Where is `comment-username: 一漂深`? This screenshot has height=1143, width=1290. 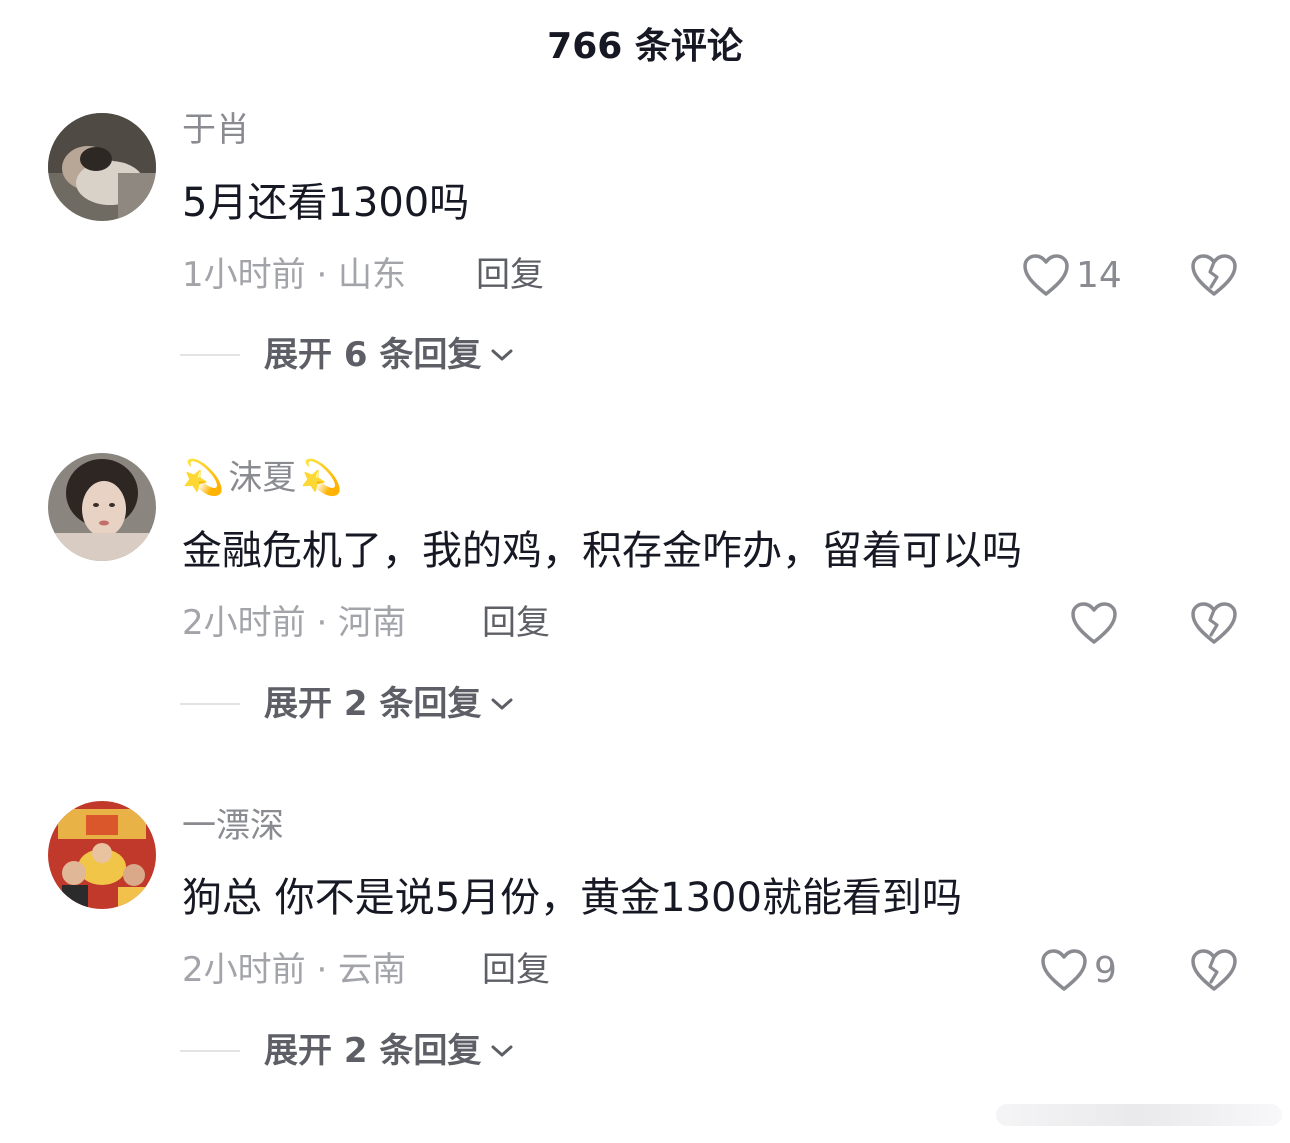 comment-username: 一漂深 is located at coordinates (233, 826).